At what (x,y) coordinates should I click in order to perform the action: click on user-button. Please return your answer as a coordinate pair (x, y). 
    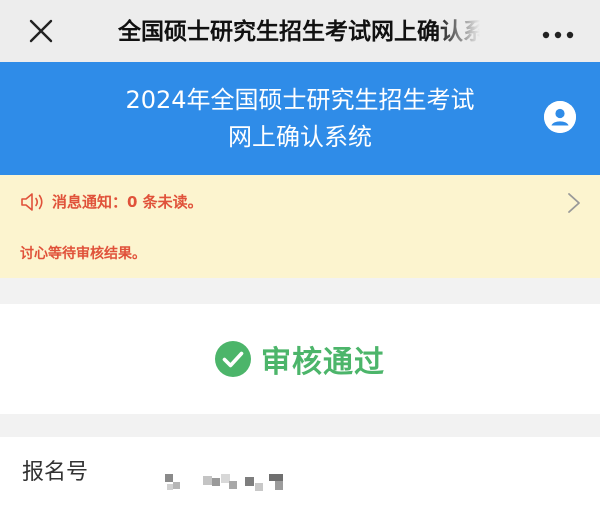
    Looking at the image, I should click on (560, 117).